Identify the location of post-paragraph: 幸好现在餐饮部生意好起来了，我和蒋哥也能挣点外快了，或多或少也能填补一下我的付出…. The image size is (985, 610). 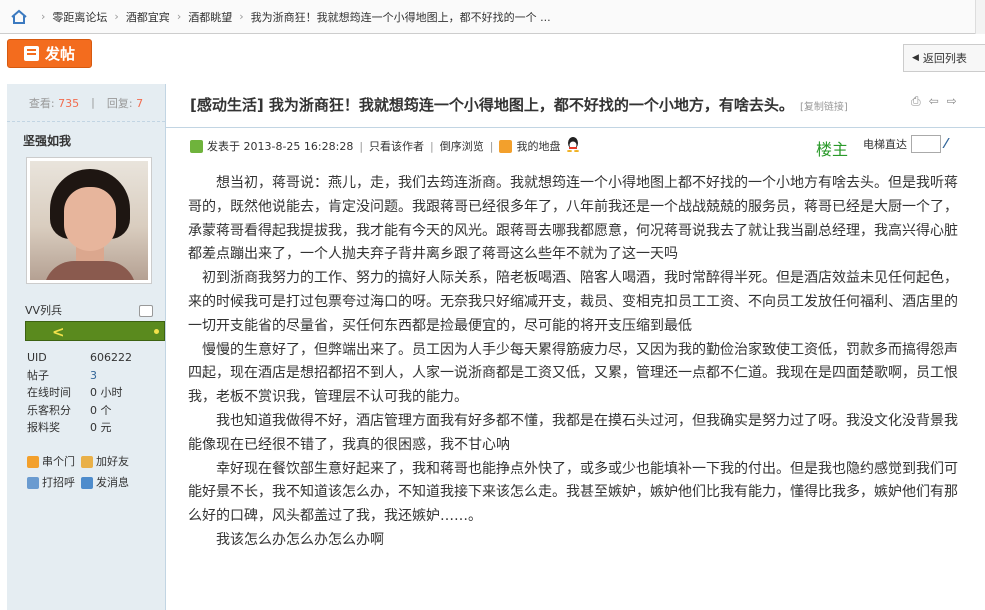
(573, 492).